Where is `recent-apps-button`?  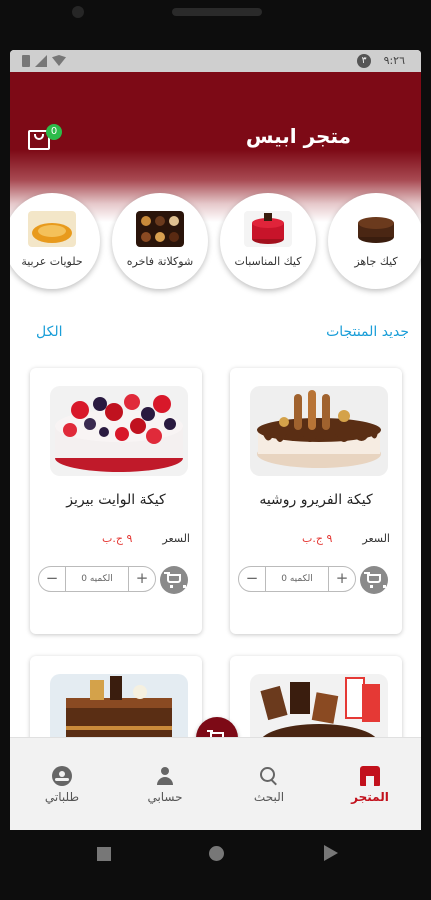
recent-apps-button is located at coordinates (104, 854).